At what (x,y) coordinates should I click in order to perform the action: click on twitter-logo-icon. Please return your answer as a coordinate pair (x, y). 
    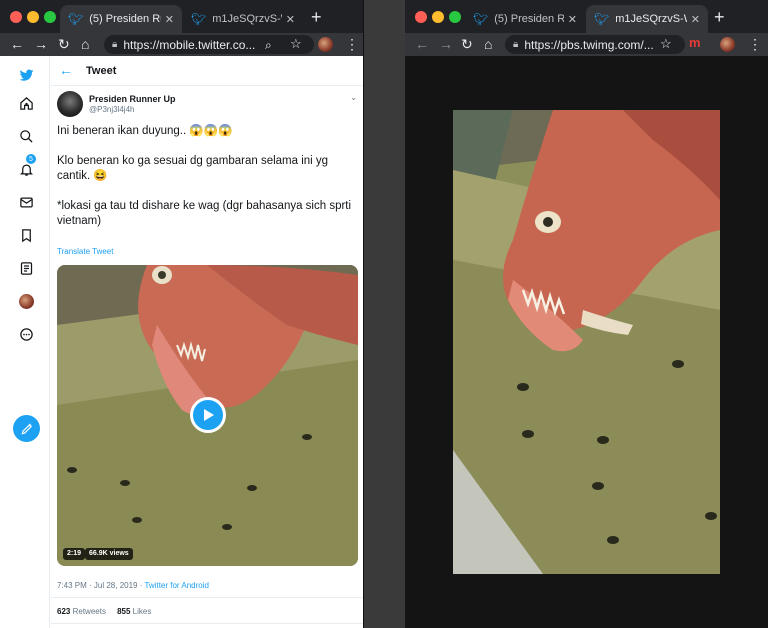
    Looking at the image, I should click on (26, 75).